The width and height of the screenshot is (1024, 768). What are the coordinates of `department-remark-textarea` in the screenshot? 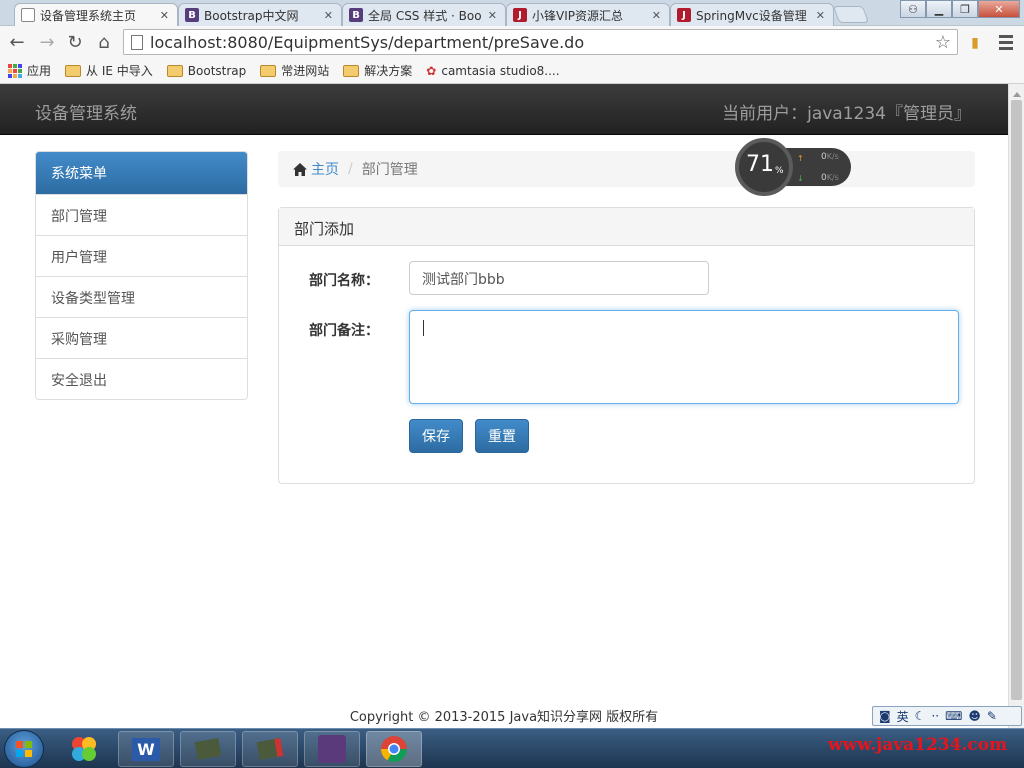 It's located at (684, 357).